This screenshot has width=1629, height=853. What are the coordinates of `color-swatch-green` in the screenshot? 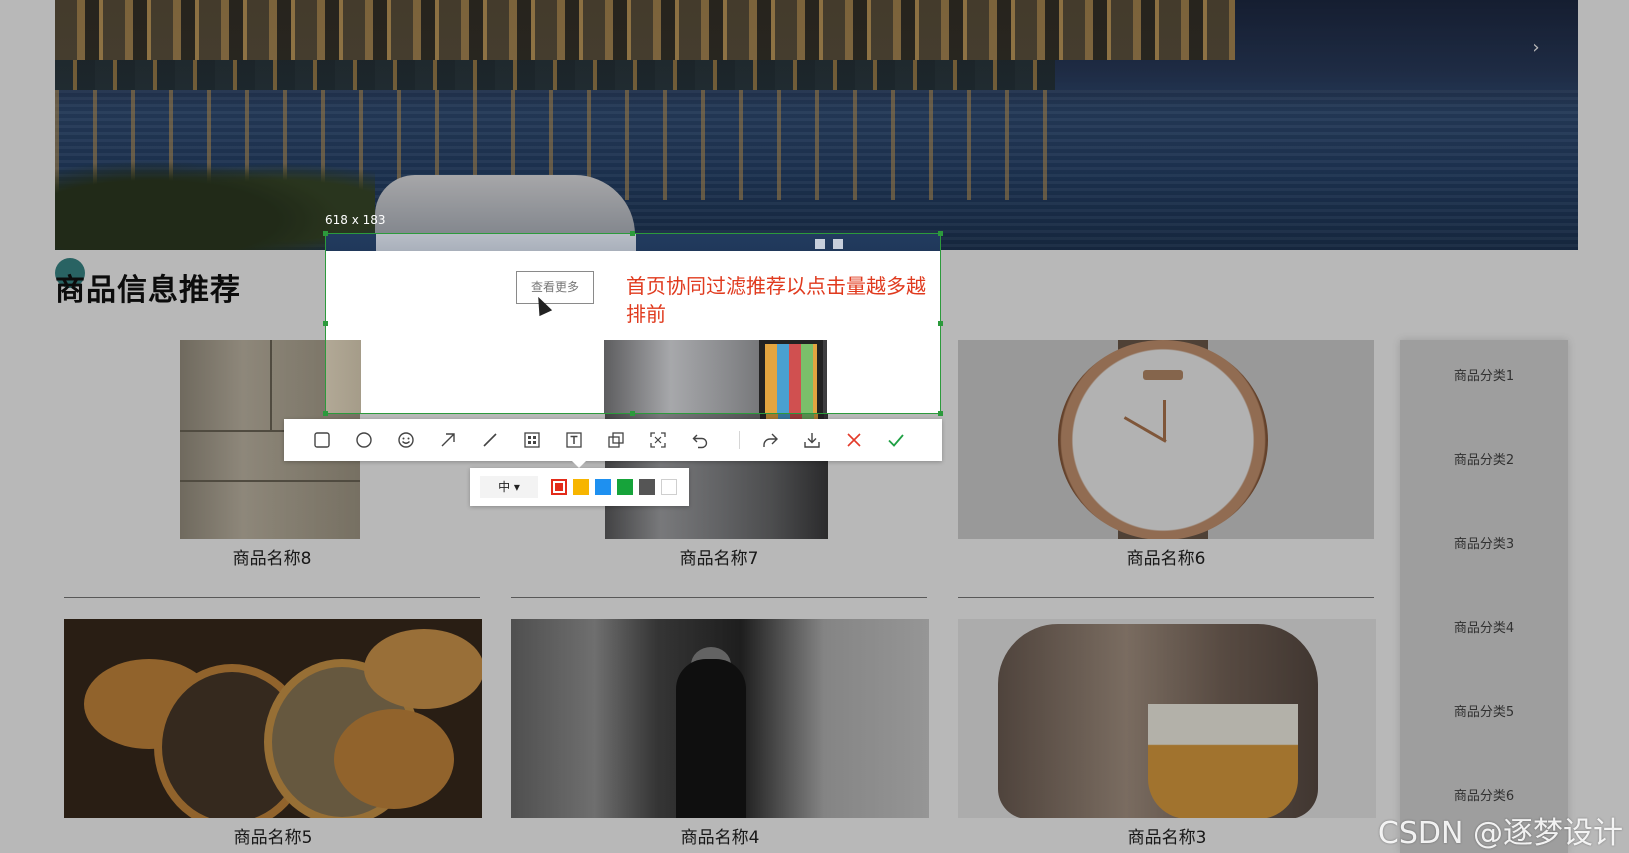 It's located at (625, 487).